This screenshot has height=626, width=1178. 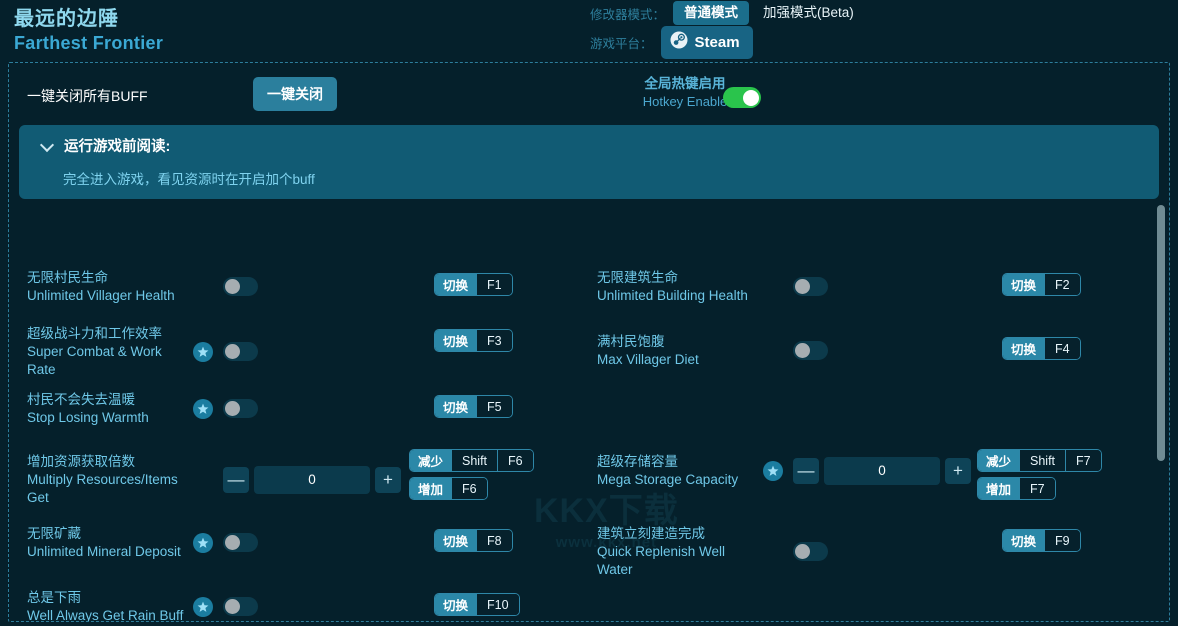 What do you see at coordinates (1039, 460) in the screenshot?
I see `hotkey-chip: 减少 Shift F7` at bounding box center [1039, 460].